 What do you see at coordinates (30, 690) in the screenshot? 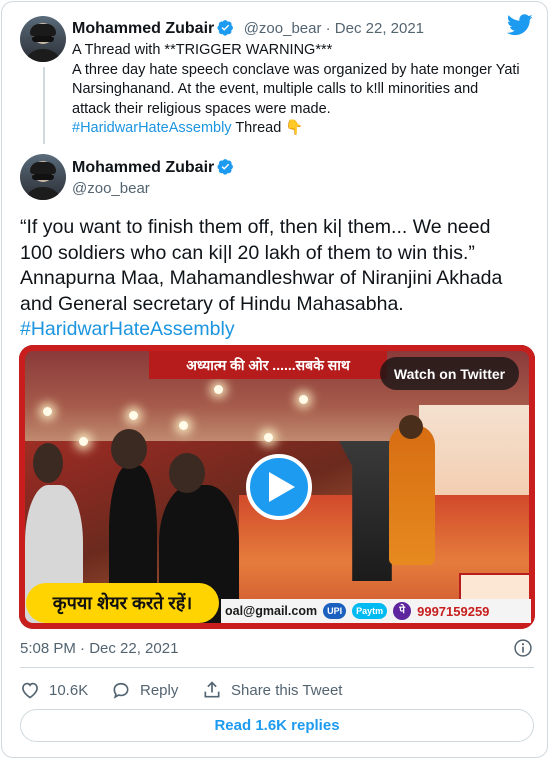
I see `heart-icon` at bounding box center [30, 690].